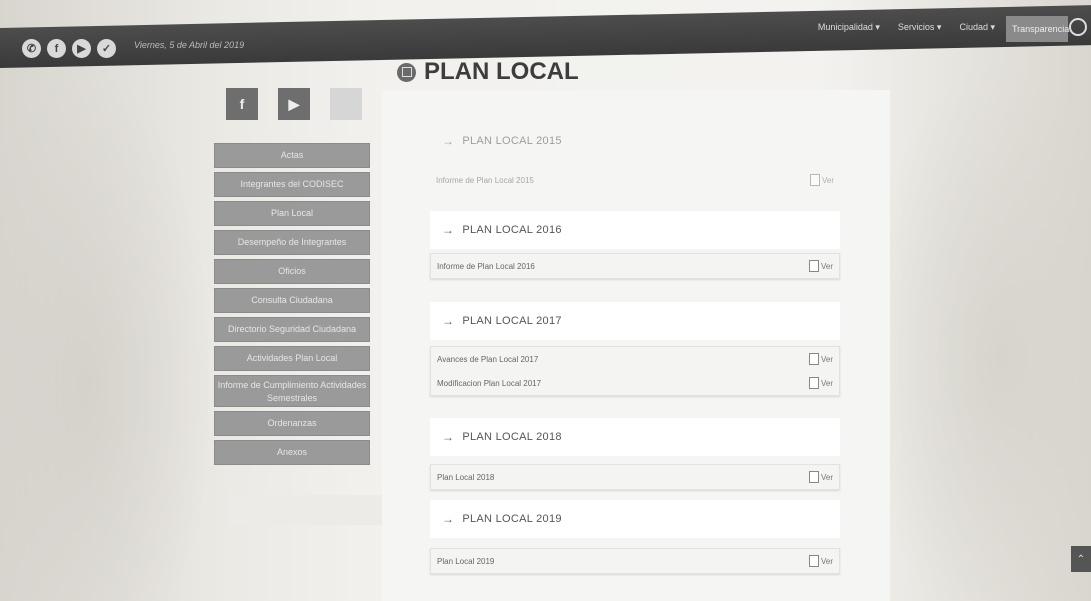 This screenshot has width=1091, height=601. I want to click on document-icon, so click(406, 72).